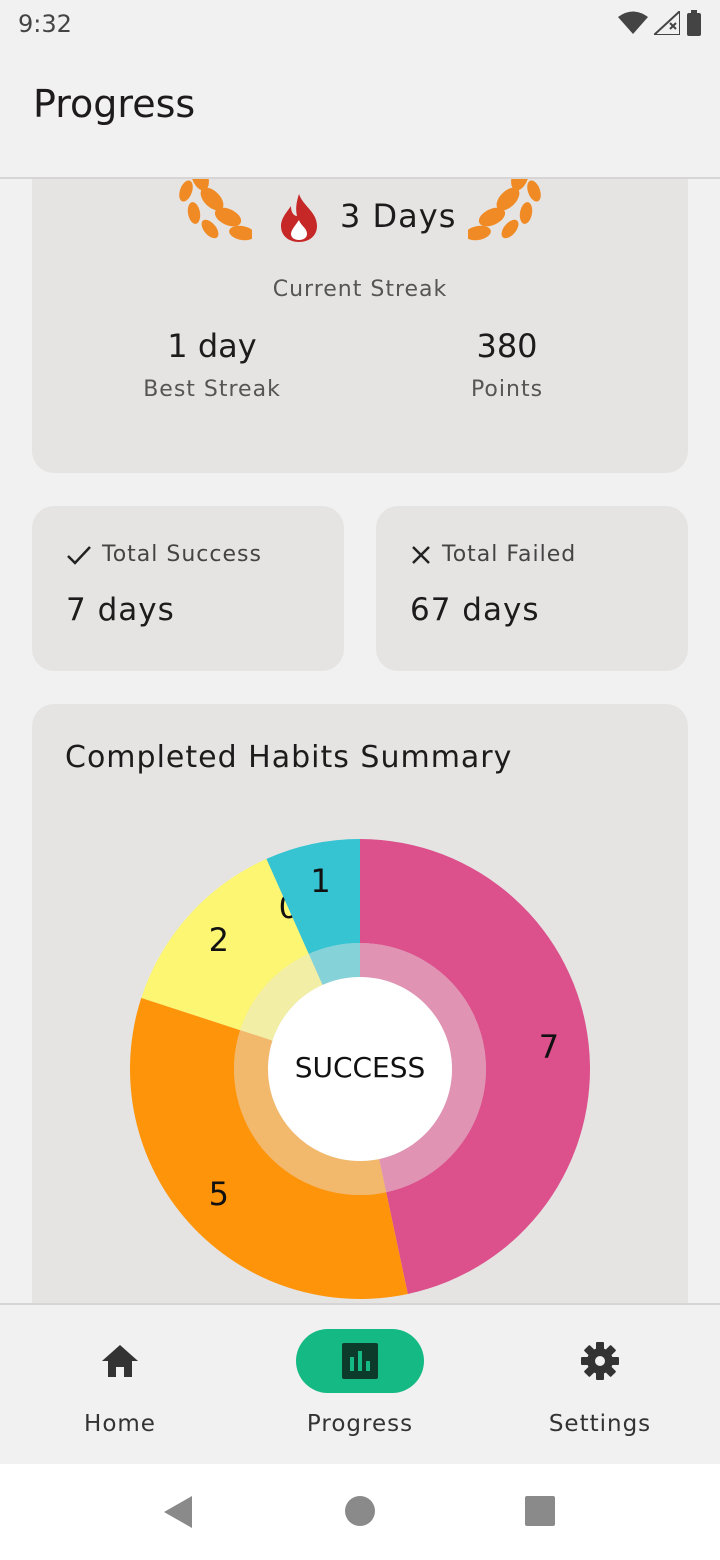  What do you see at coordinates (45, 24) in the screenshot?
I see `status-time: 9:32` at bounding box center [45, 24].